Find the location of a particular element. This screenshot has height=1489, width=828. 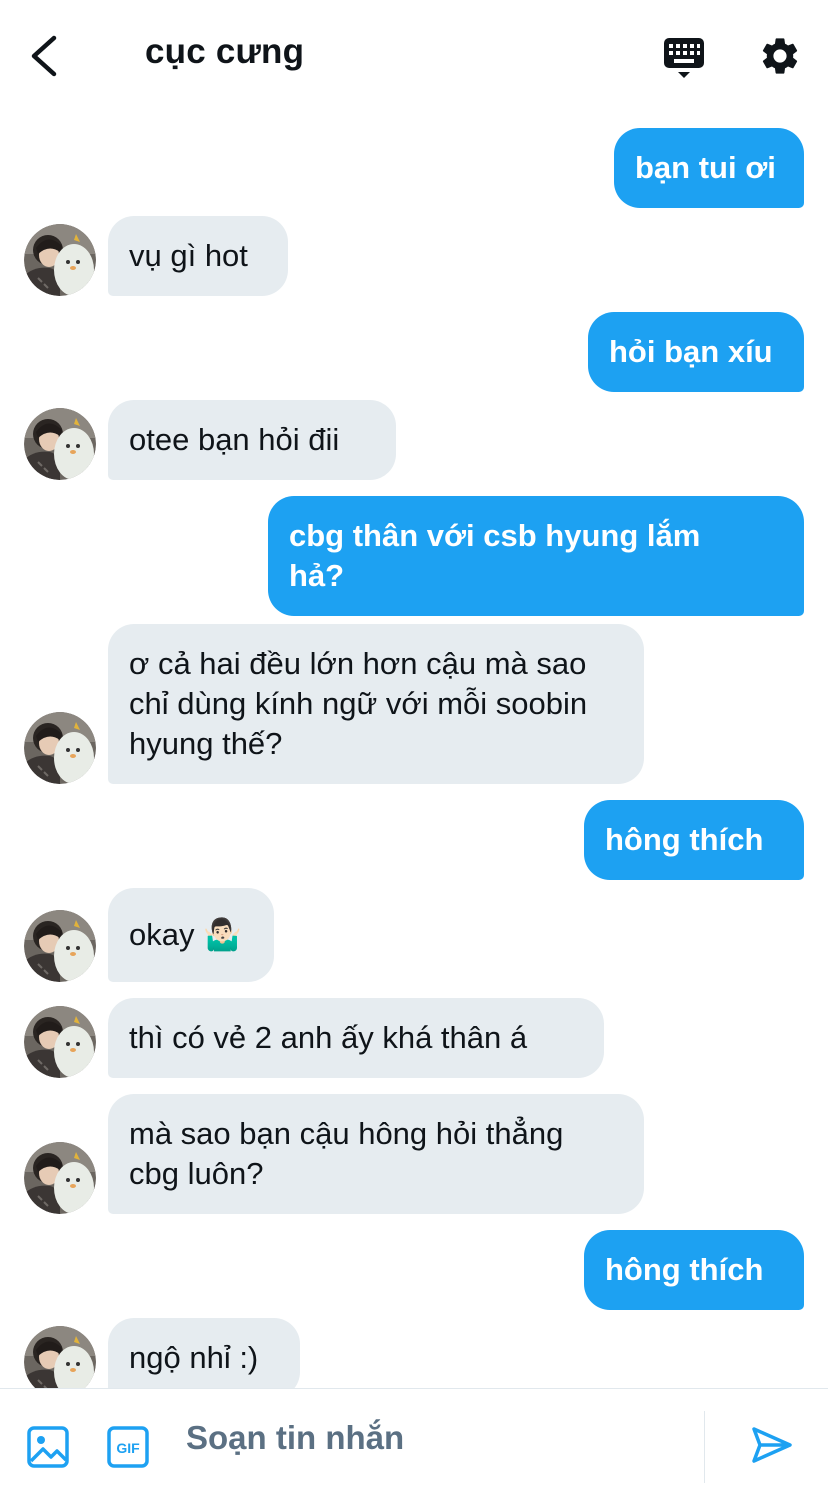

keyboard-button is located at coordinates (684, 58).